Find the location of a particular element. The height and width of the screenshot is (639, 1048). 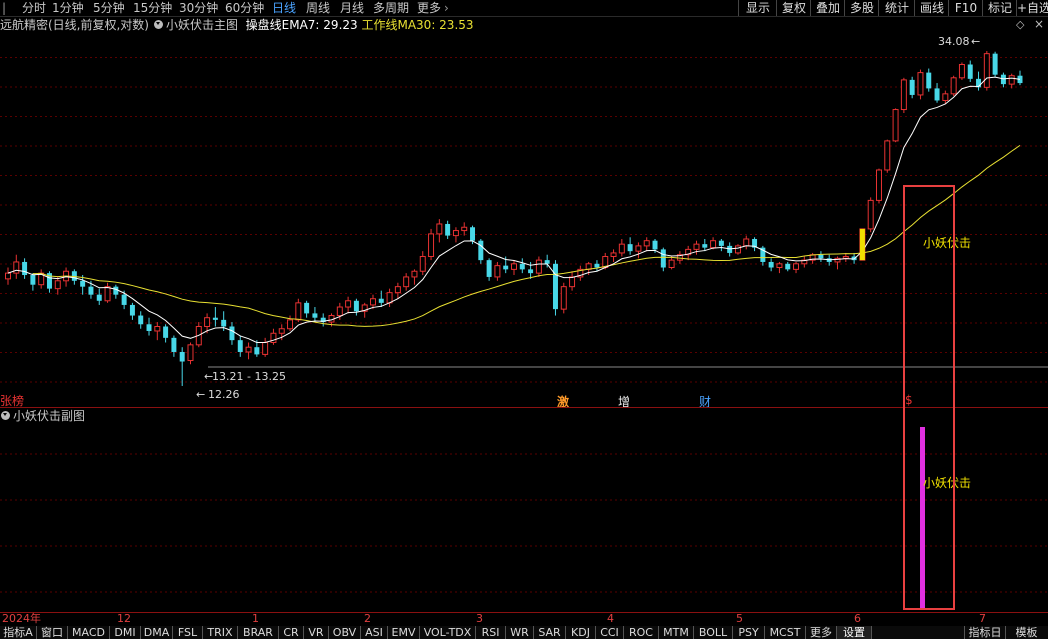

gap-range-label: 13.21 - 13.25 is located at coordinates (249, 376).